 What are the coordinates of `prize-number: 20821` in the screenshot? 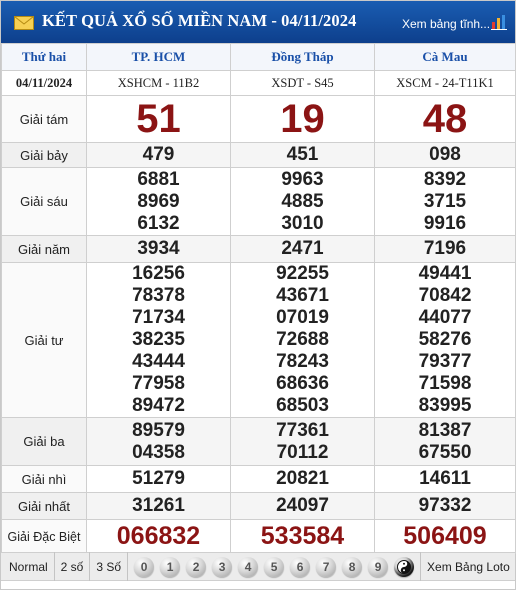 It's located at (302, 479).